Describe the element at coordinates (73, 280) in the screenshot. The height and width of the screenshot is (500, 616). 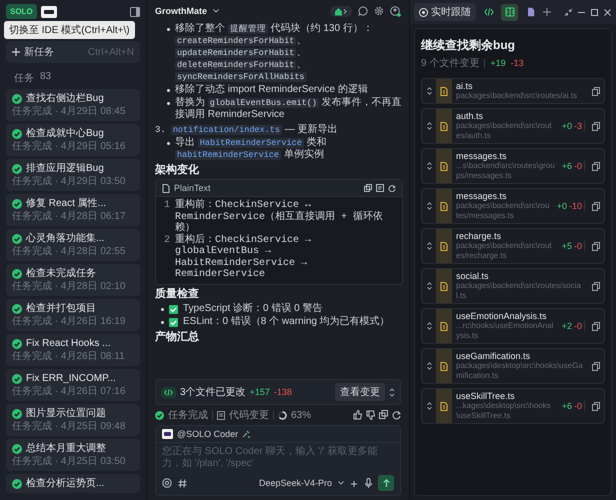
I see `task-card: 检查未完成任务 任务完成 · 4月28日 02:10` at that location.